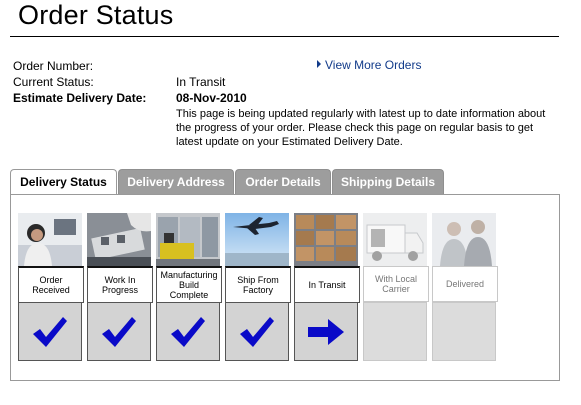  Describe the element at coordinates (283, 182) in the screenshot. I see `tab-order-details: Order Details` at that location.